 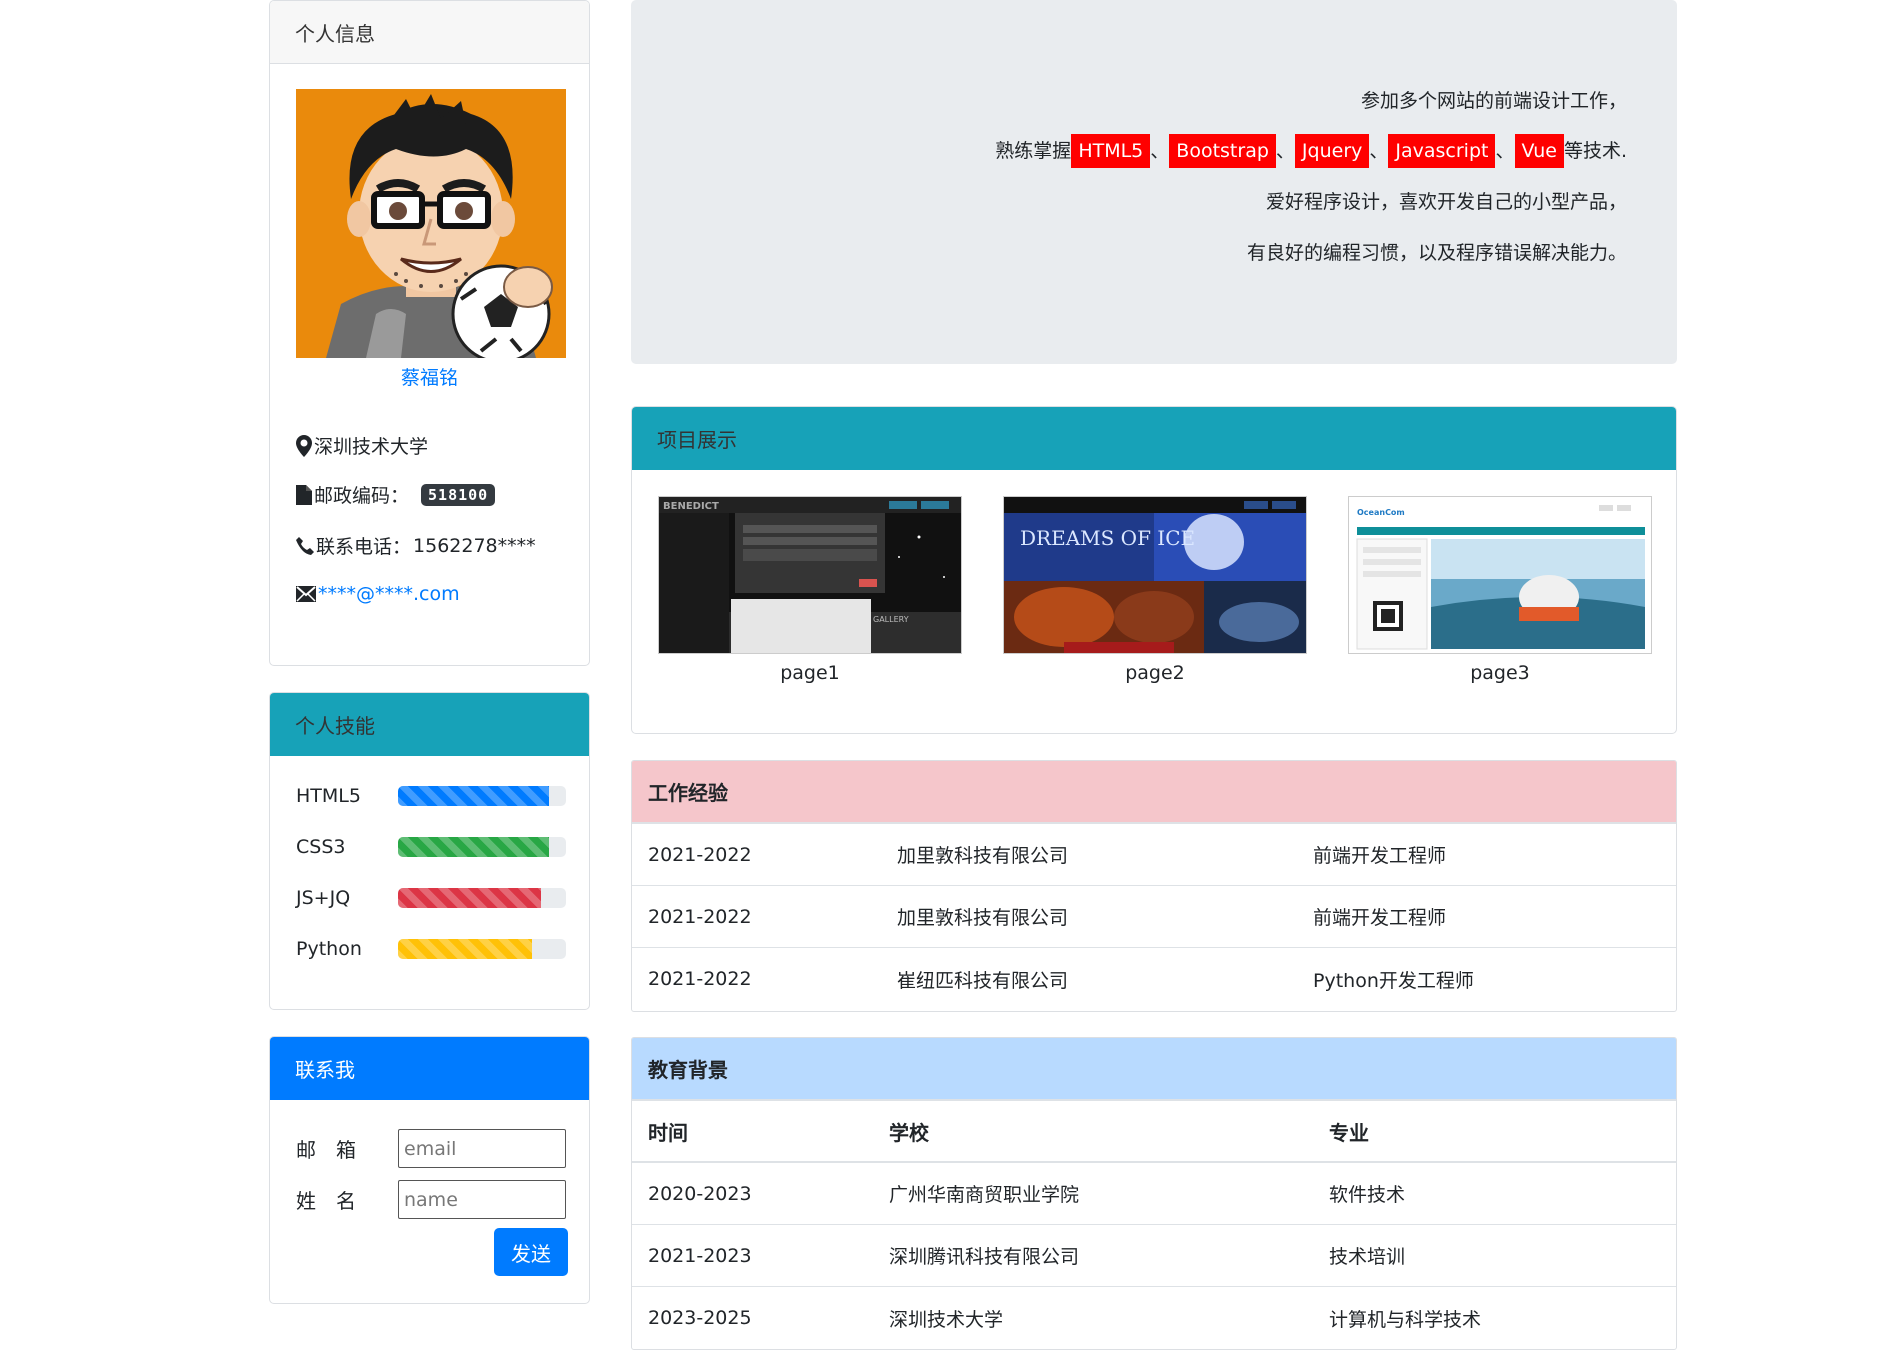 I want to click on profile-card-header: 个人信息, so click(x=429, y=32).